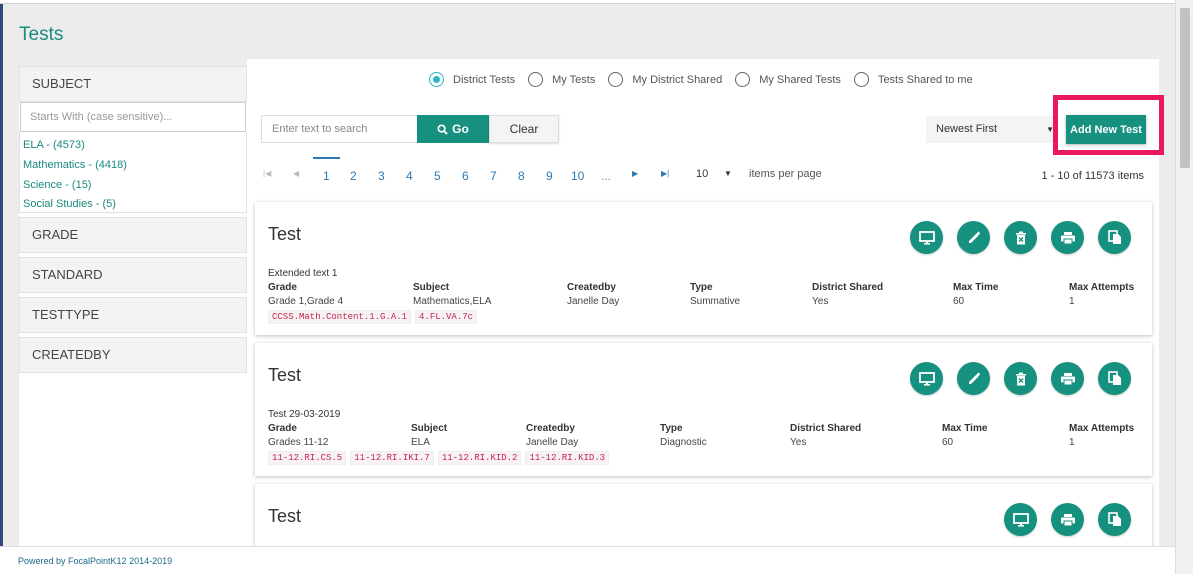  I want to click on clear-button: Clear, so click(524, 129).